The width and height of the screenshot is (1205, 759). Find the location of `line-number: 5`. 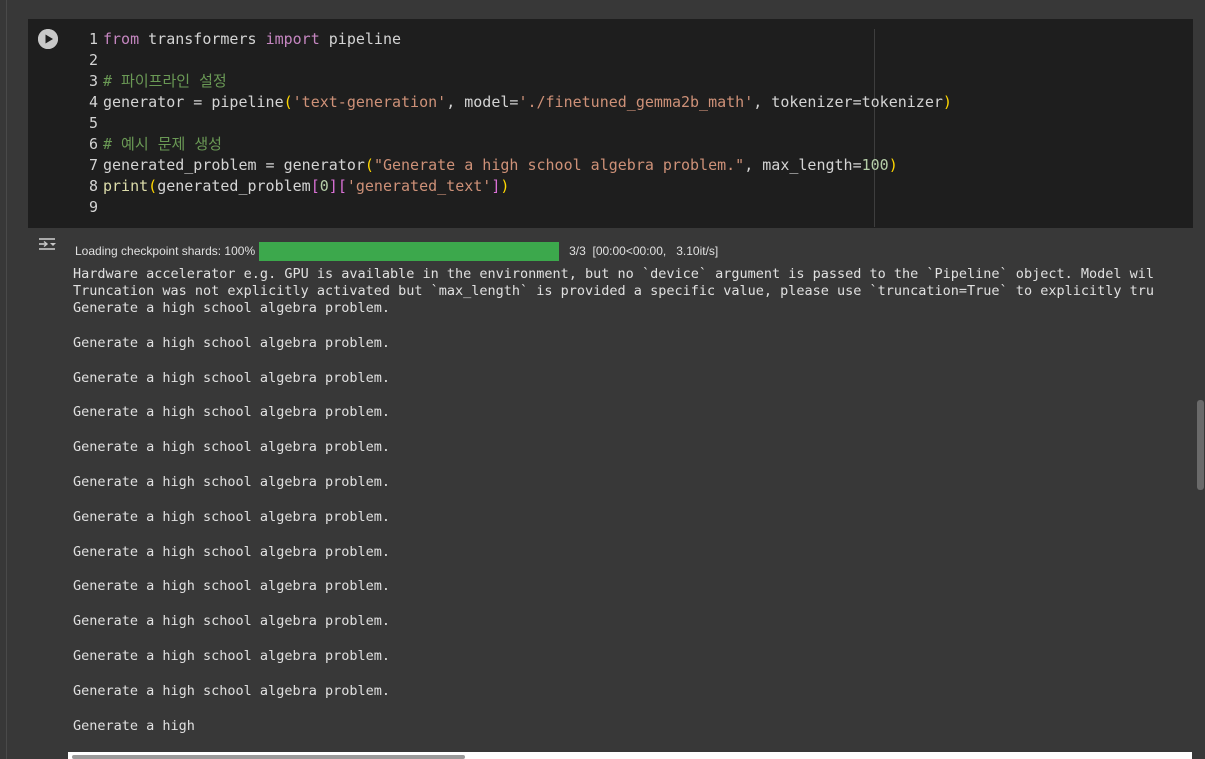

line-number: 5 is located at coordinates (93, 123).